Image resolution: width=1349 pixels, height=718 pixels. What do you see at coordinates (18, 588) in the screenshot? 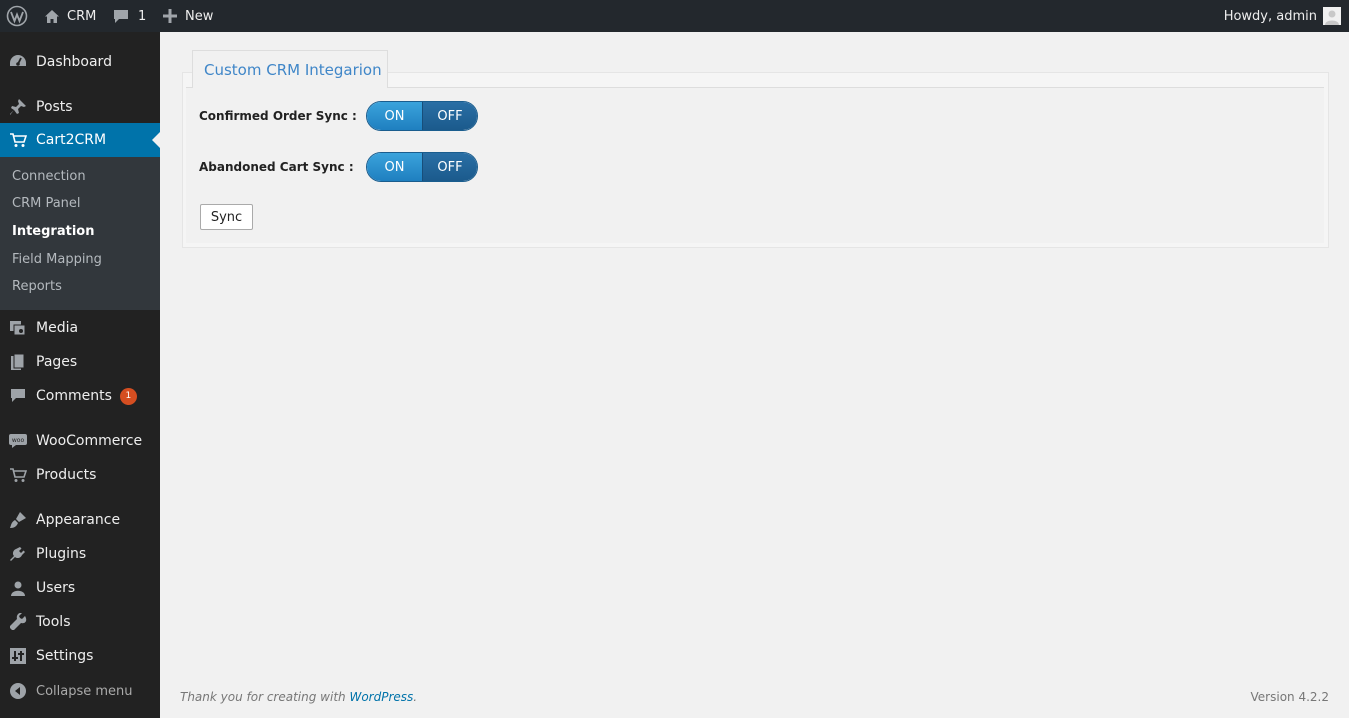
I see `user-icon` at bounding box center [18, 588].